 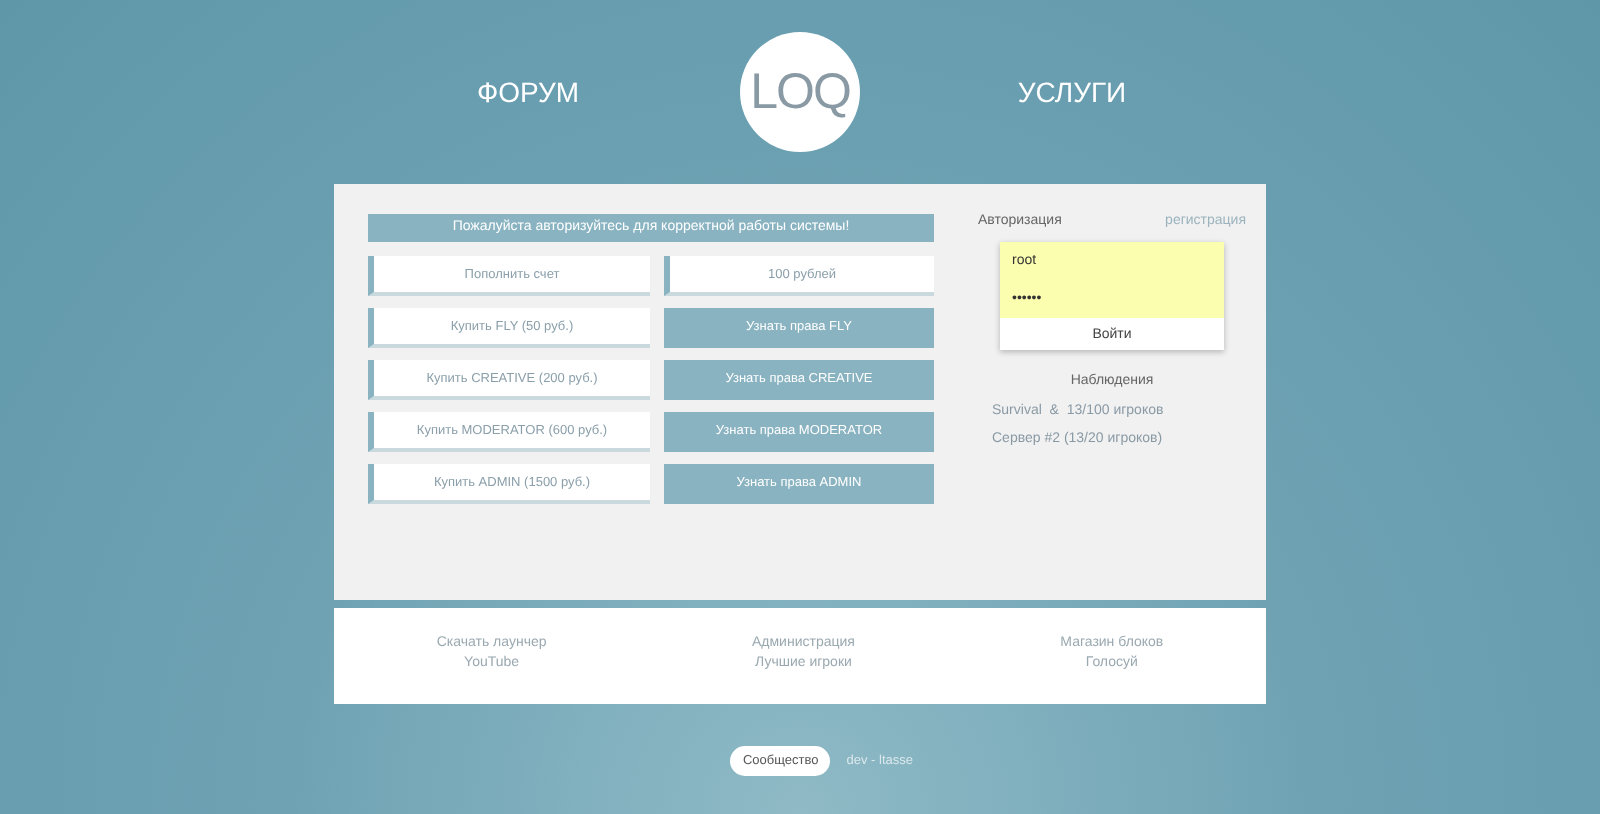 I want to click on nav-link: ФОРУМ, so click(x=528, y=92).